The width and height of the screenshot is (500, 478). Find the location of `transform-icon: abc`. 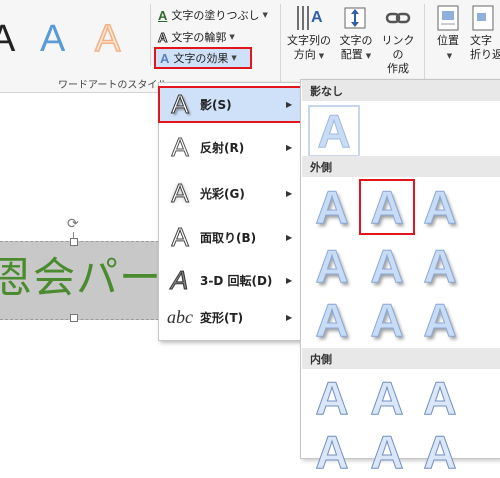

transform-icon: abc is located at coordinates (180, 316).